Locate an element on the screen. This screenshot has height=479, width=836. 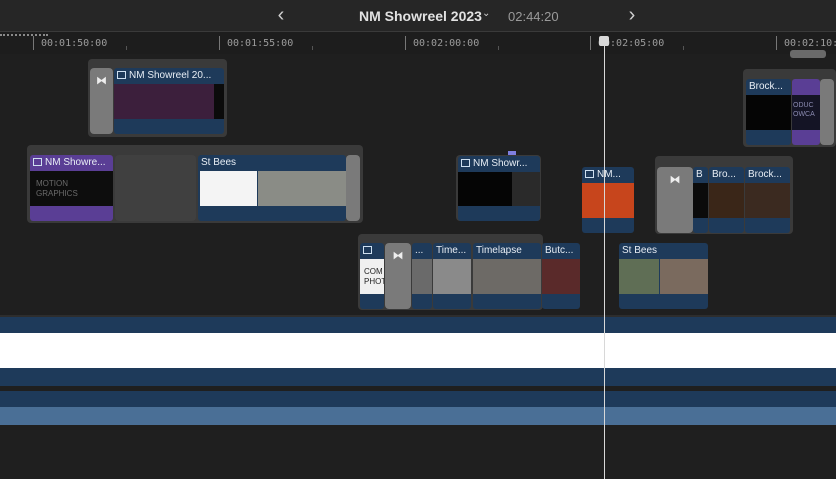
playhead is located at coordinates (604, 257).